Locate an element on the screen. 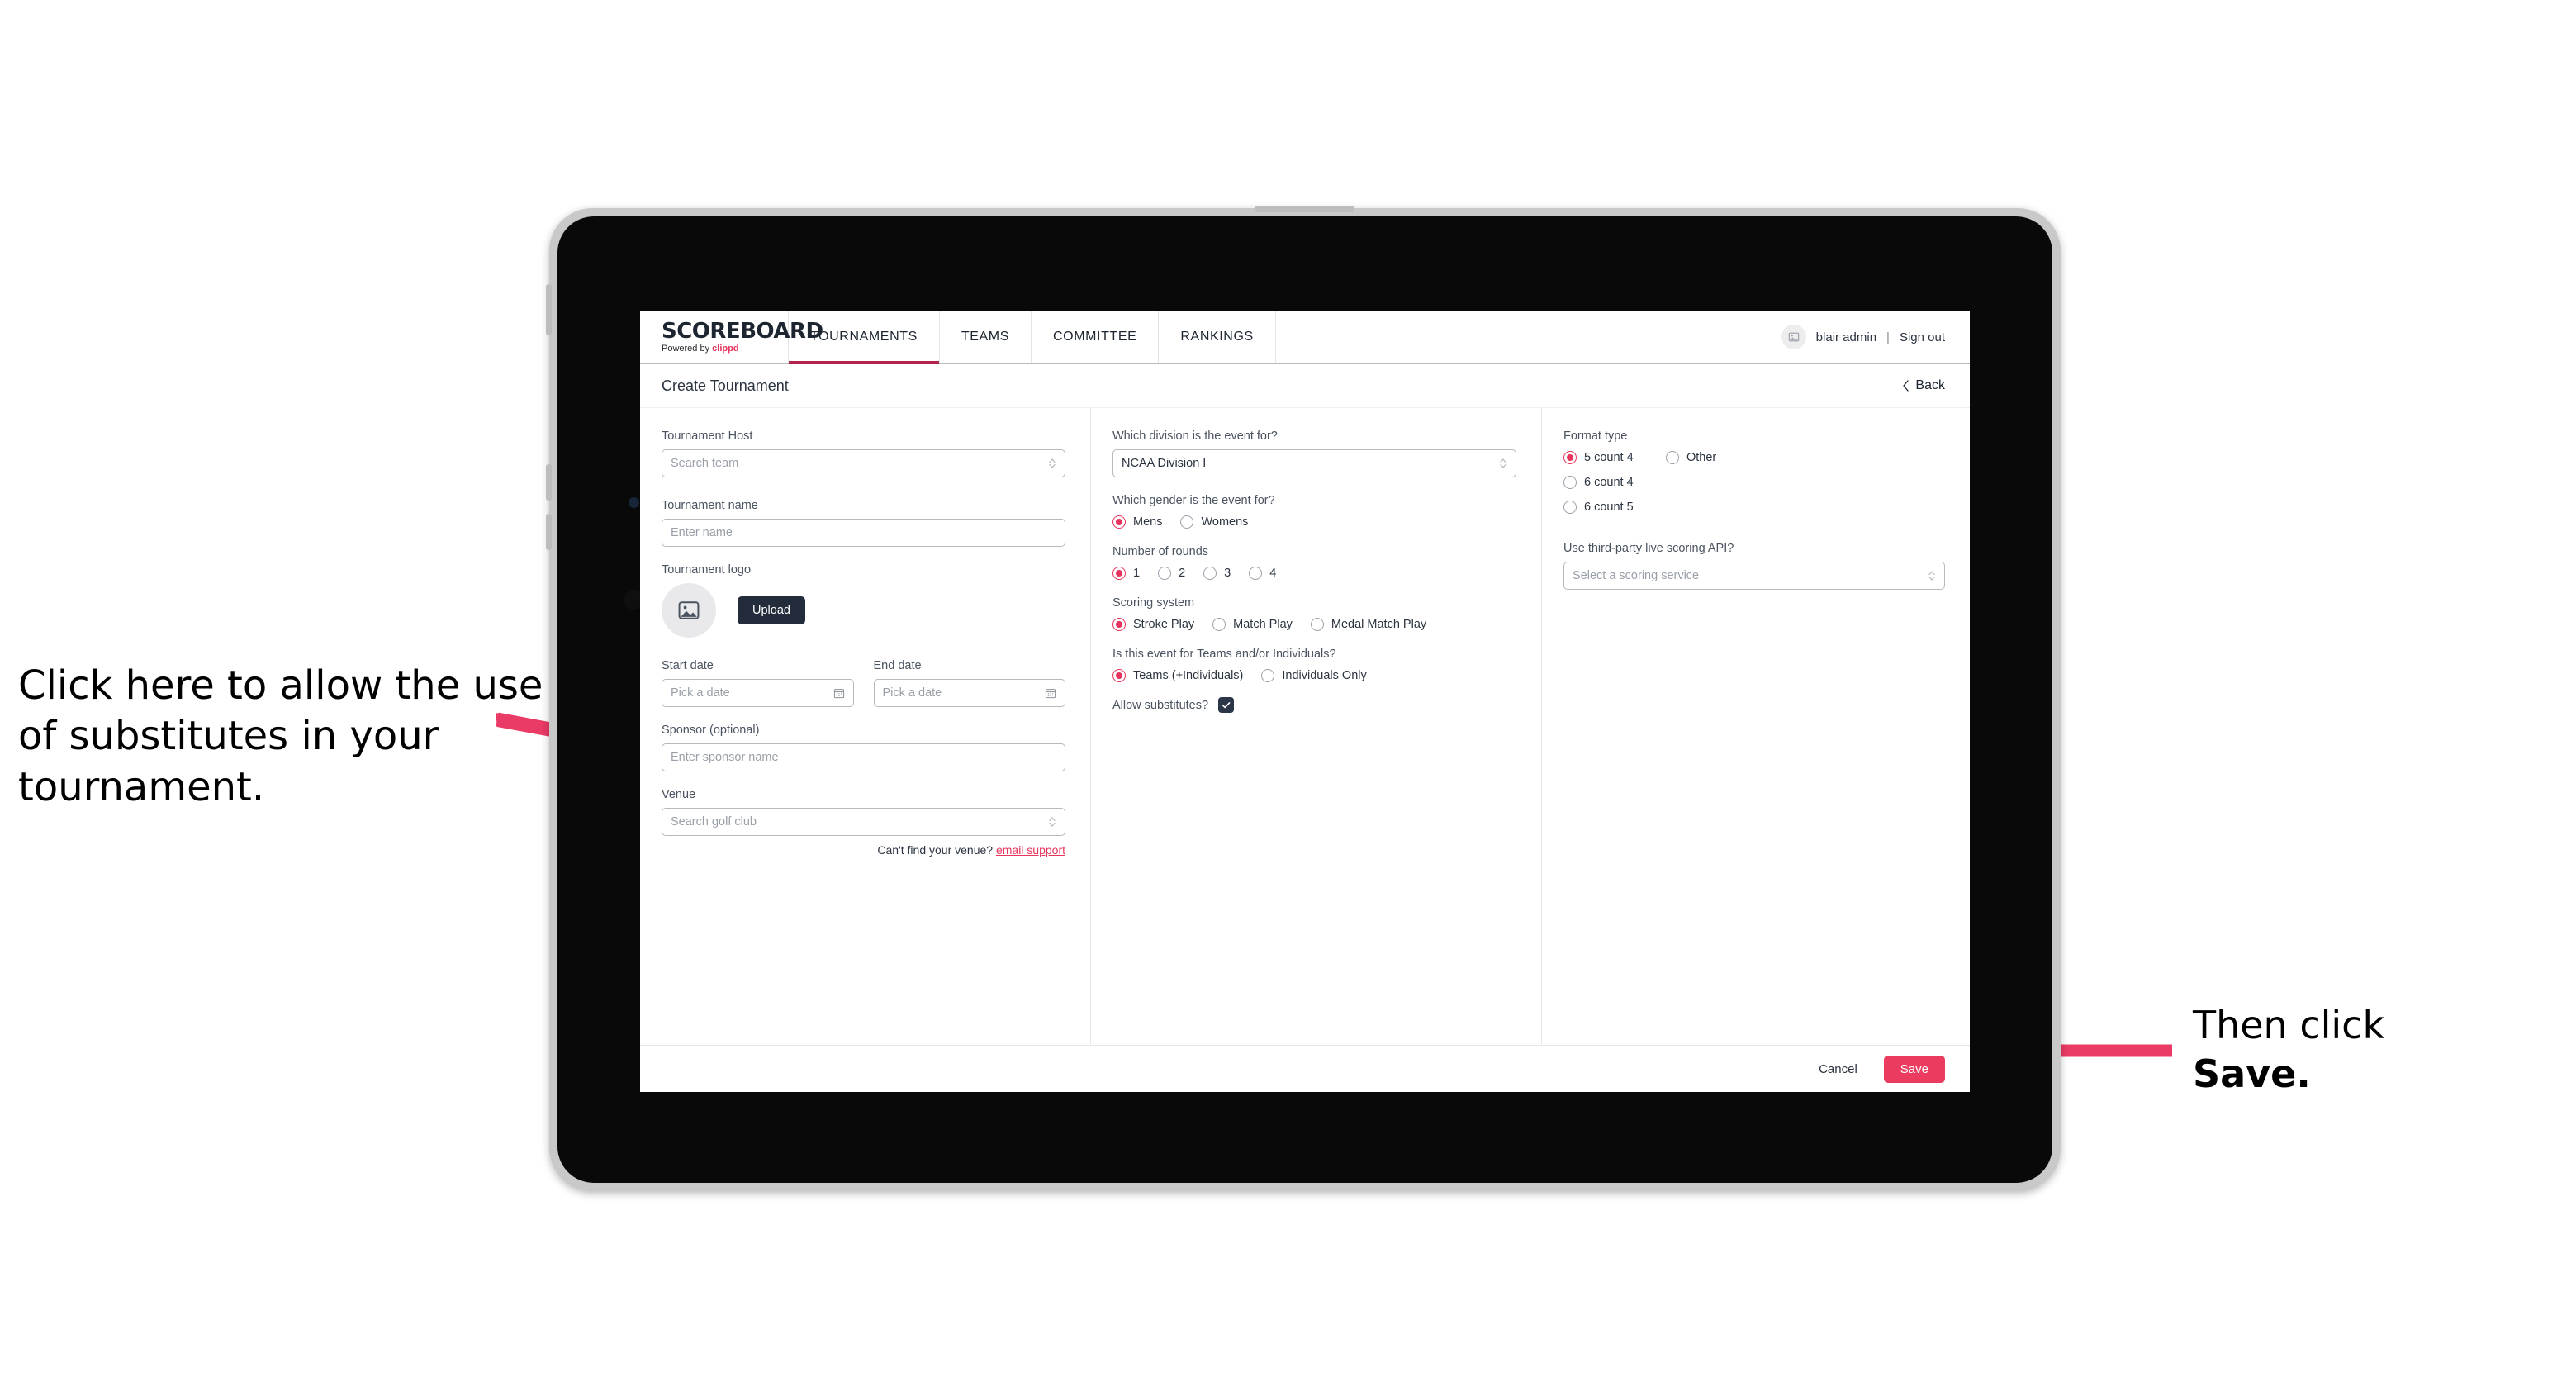 The height and width of the screenshot is (1386, 2576). teams-individuals-radio-group: Teams (+Individuals) Individuals Only is located at coordinates (1314, 675).